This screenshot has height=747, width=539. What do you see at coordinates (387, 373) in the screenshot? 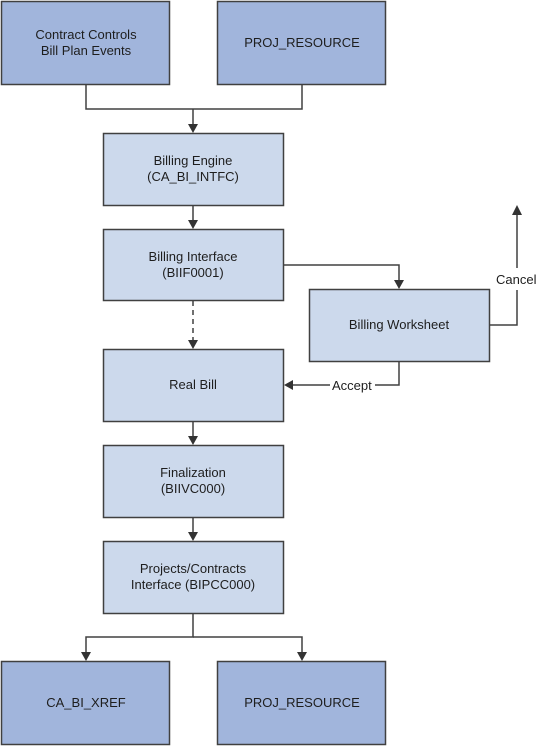
I see `connector-worksheet-accept-right` at bounding box center [387, 373].